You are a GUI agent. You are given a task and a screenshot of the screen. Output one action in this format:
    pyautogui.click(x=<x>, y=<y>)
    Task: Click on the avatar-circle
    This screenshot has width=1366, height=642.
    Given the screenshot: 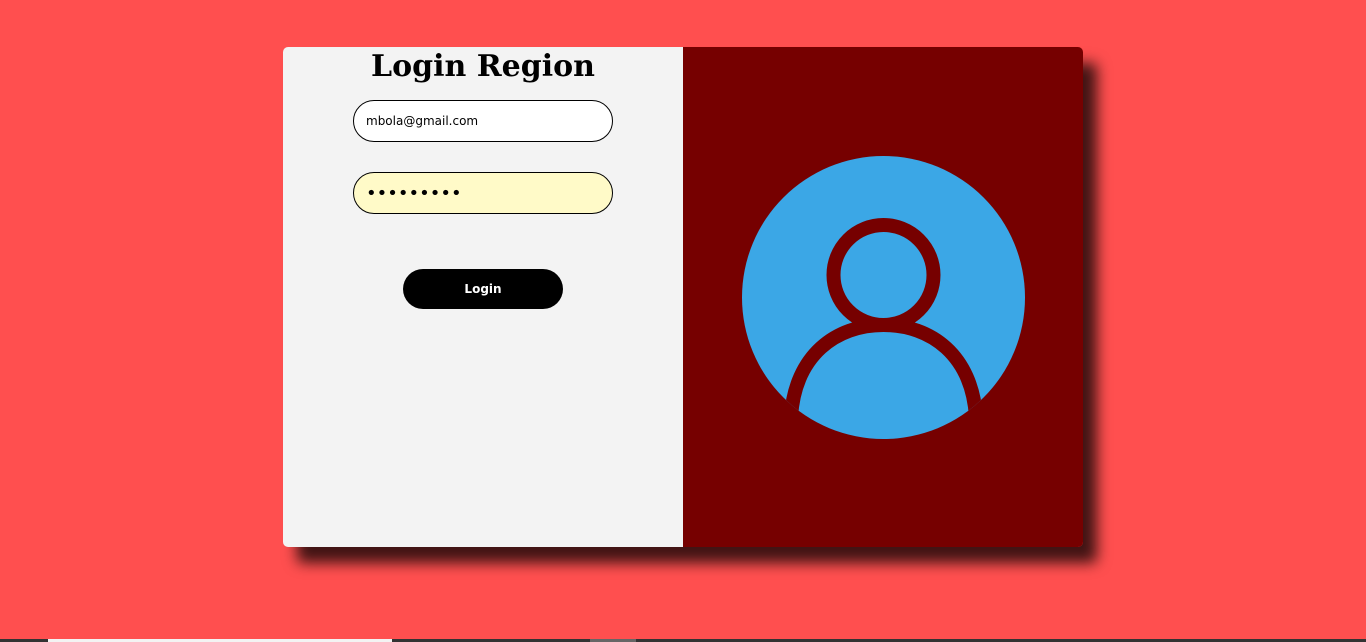 What is the action you would take?
    pyautogui.click(x=883, y=297)
    